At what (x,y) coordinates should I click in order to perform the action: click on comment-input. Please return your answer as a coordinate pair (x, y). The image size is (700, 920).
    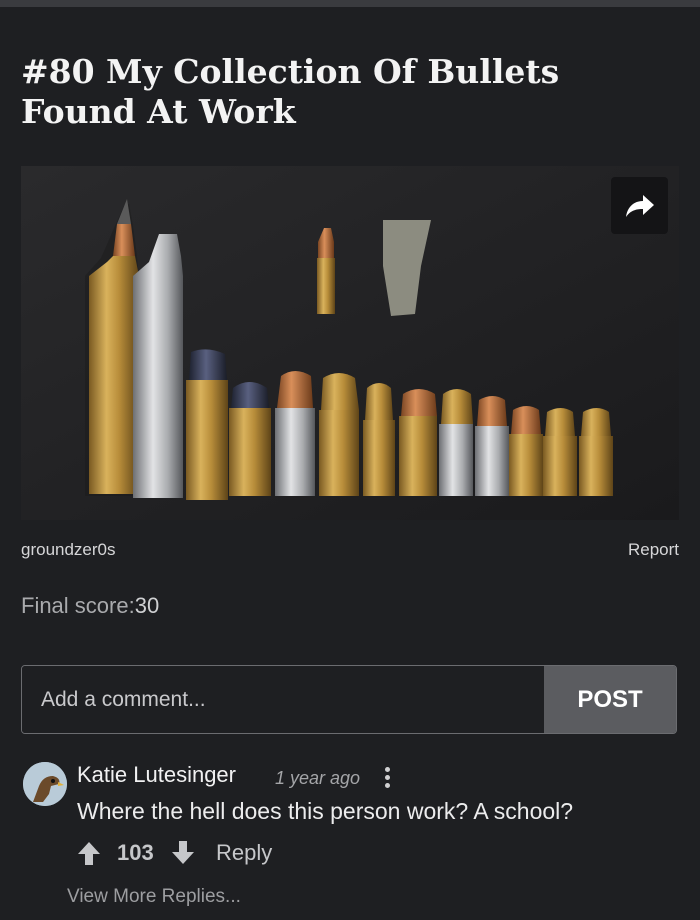
    Looking at the image, I should click on (284, 699).